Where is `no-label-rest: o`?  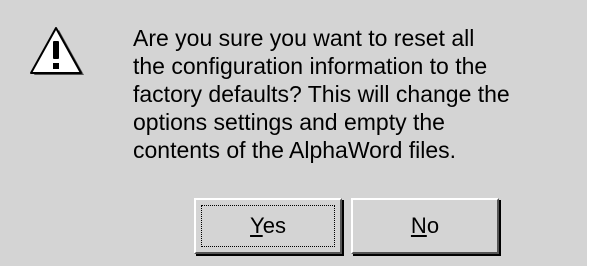 no-label-rest: o is located at coordinates (433, 225).